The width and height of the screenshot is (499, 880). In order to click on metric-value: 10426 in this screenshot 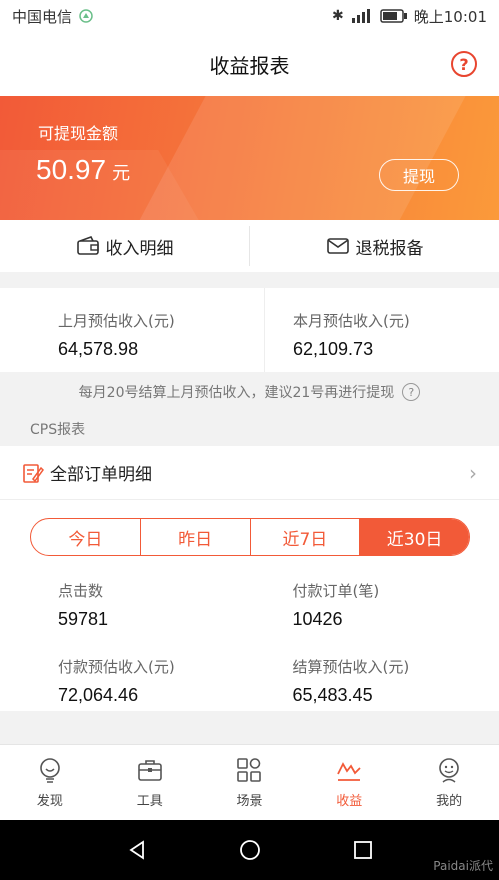, I will do `click(317, 619)`.